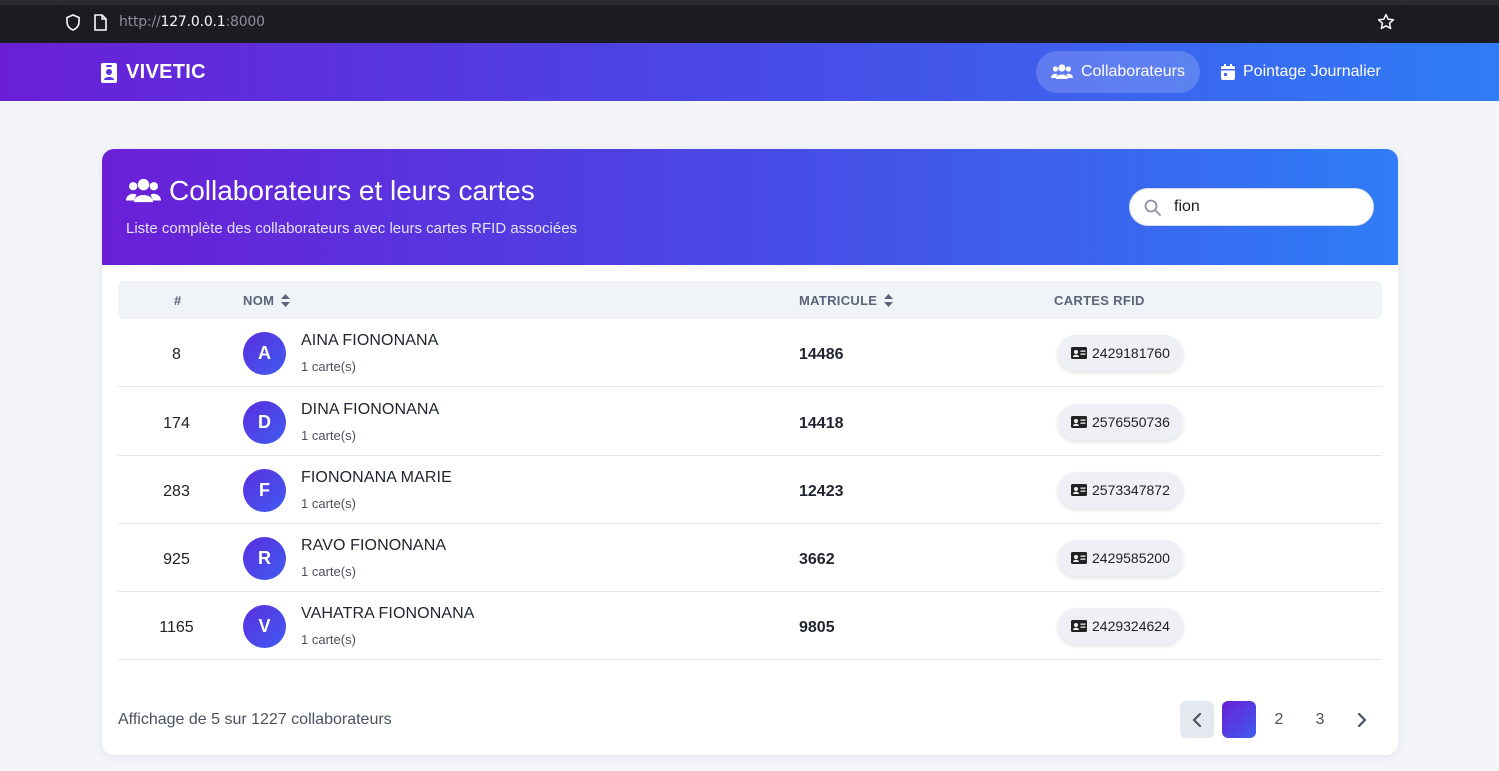 The width and height of the screenshot is (1499, 771). I want to click on calendar-icon, so click(1228, 72).